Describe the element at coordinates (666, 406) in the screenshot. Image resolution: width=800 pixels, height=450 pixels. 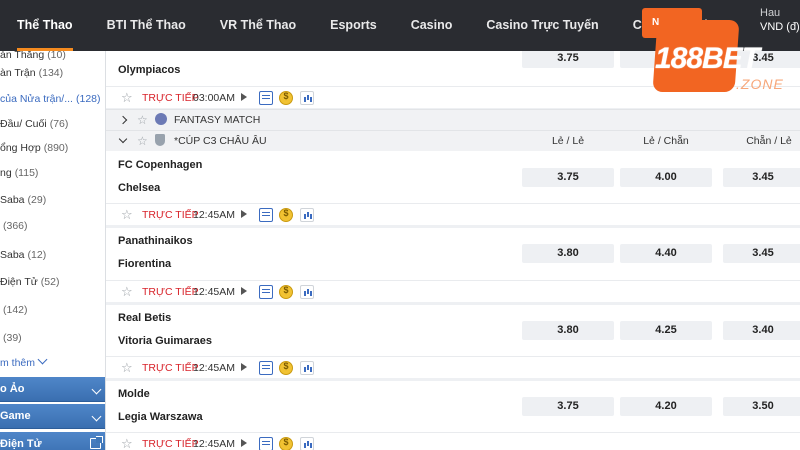
I see `odds-button: 4.20` at that location.